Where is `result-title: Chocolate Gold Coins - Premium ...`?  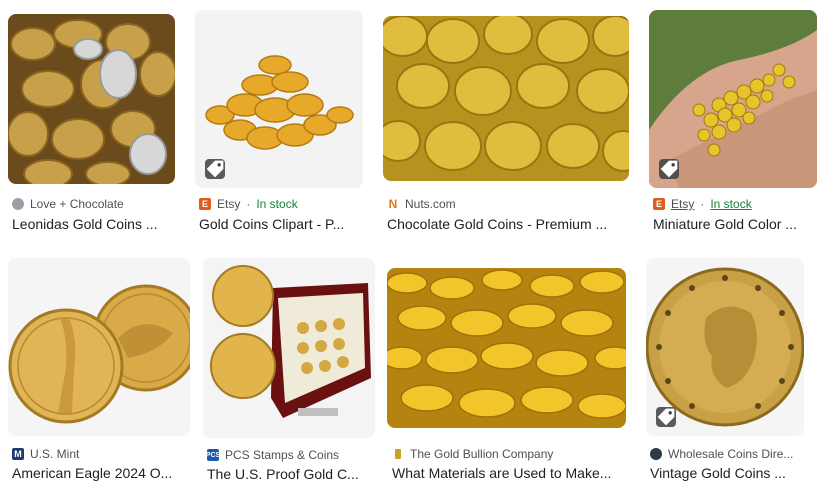 result-title: Chocolate Gold Coins - Premium ... is located at coordinates (505, 224).